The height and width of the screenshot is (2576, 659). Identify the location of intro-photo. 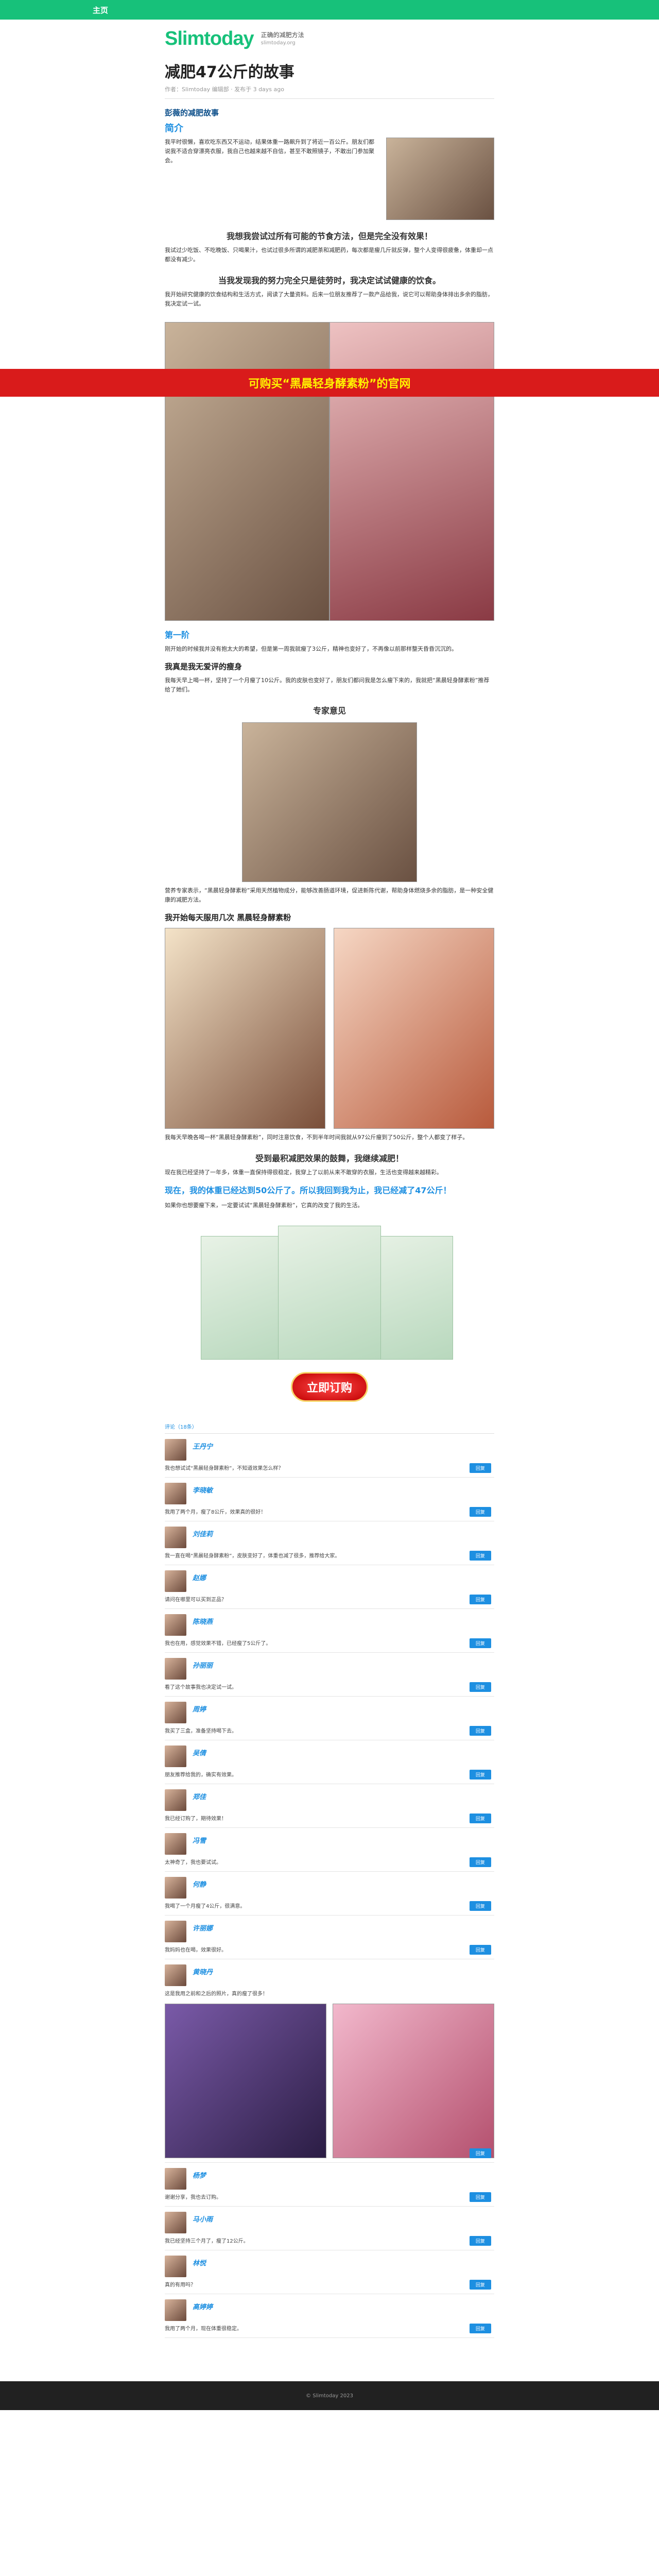
(440, 179).